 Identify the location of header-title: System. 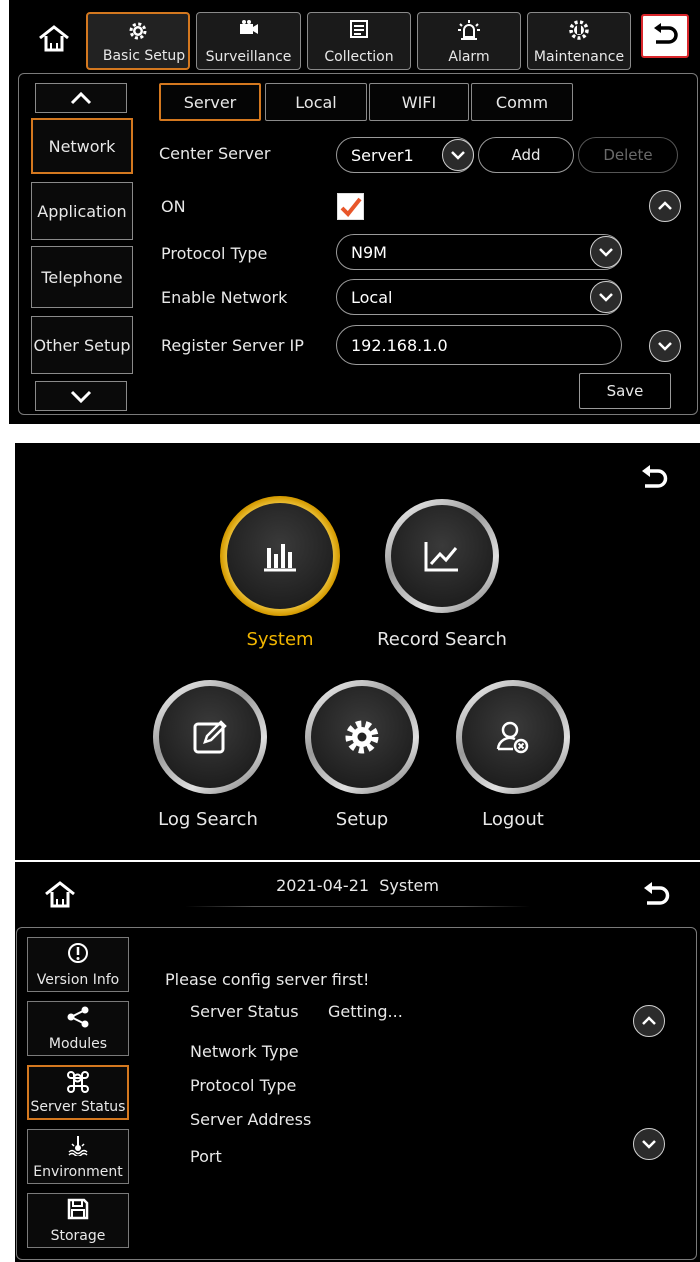
(409, 885).